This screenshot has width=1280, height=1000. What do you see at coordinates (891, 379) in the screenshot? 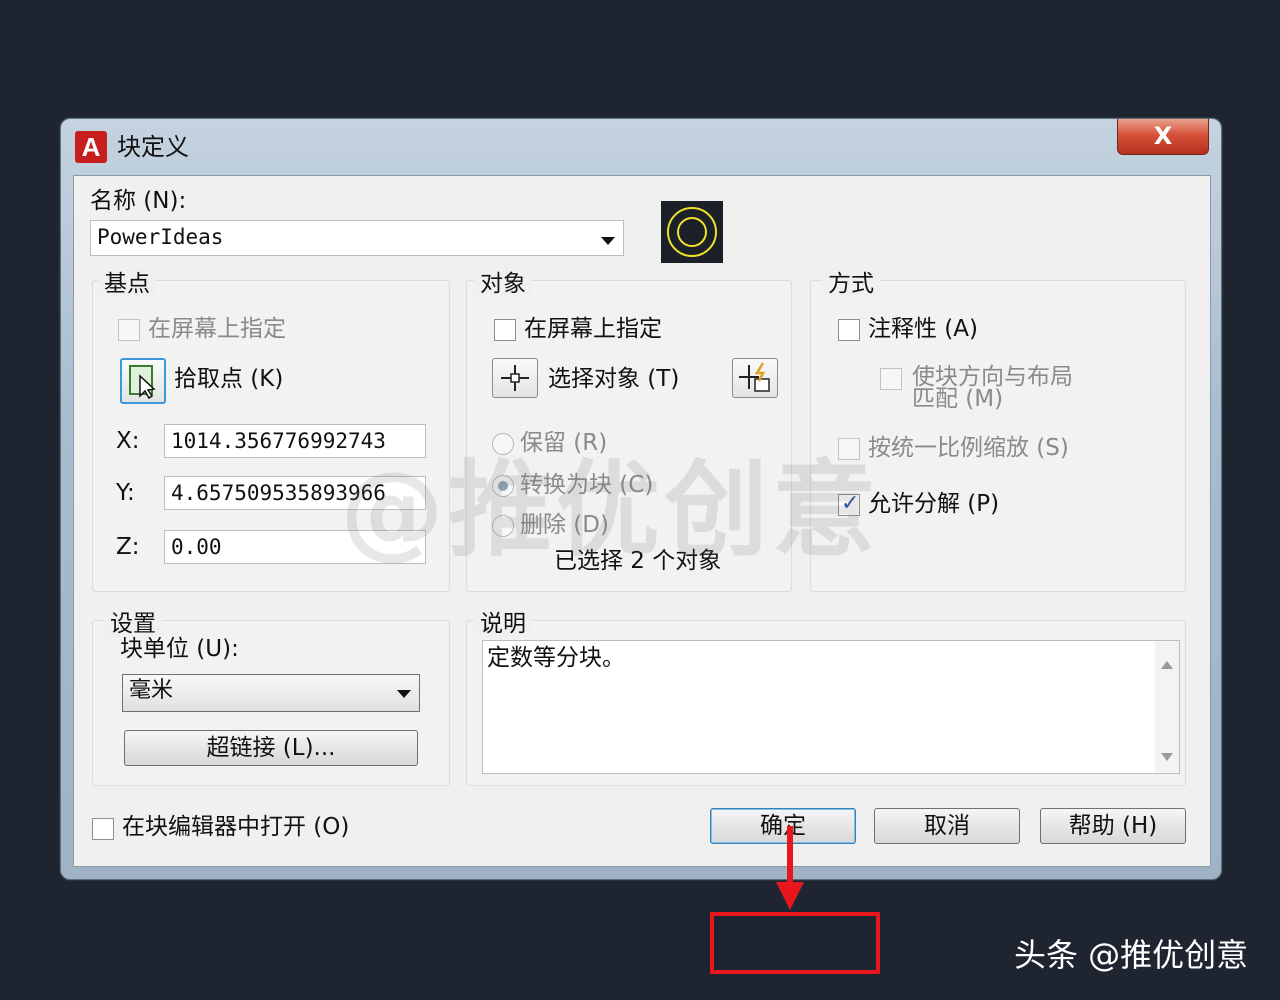
I see `match-orientation-checkbox` at bounding box center [891, 379].